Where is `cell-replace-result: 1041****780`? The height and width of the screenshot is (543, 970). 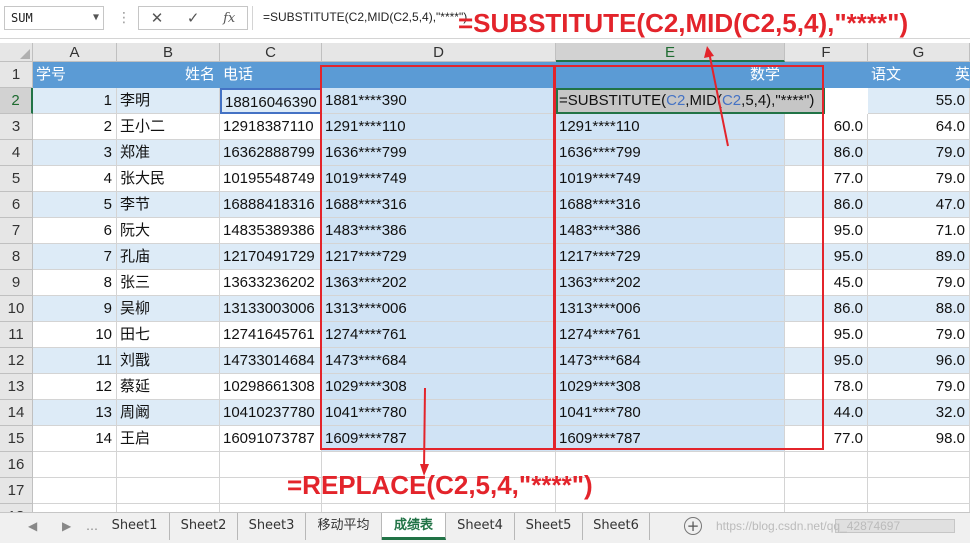
cell-replace-result: 1041****780 is located at coordinates (439, 413).